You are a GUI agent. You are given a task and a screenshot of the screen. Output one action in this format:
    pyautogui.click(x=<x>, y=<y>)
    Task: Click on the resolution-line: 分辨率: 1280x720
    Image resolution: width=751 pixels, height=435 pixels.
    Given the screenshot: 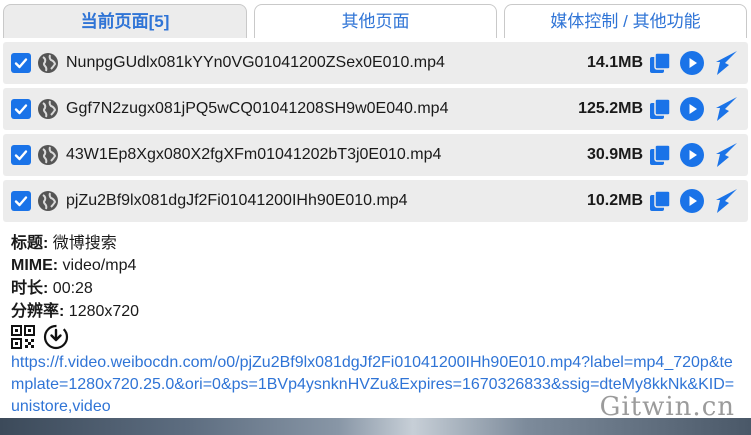 What is the action you would take?
    pyautogui.click(x=75, y=312)
    